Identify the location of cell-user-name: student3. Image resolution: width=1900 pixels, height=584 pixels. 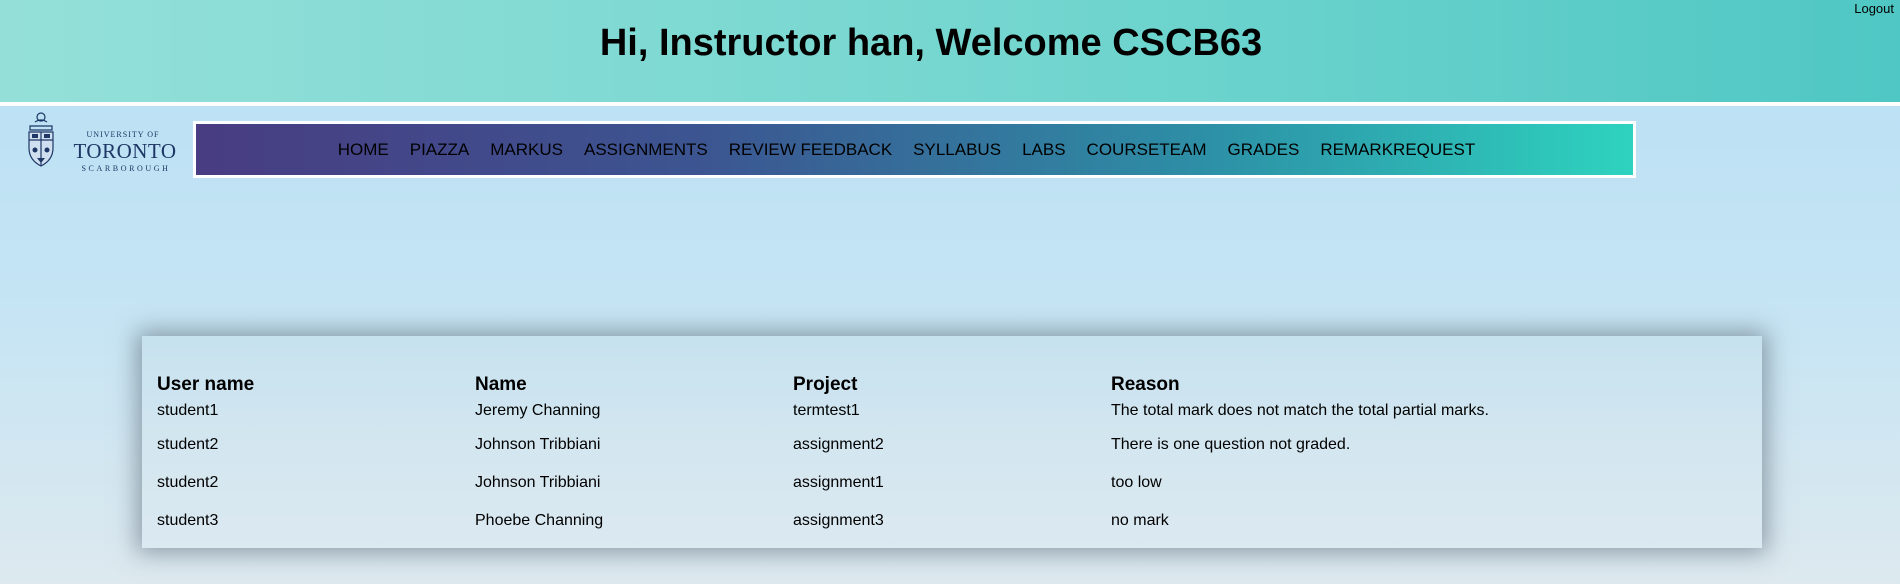
(188, 520).